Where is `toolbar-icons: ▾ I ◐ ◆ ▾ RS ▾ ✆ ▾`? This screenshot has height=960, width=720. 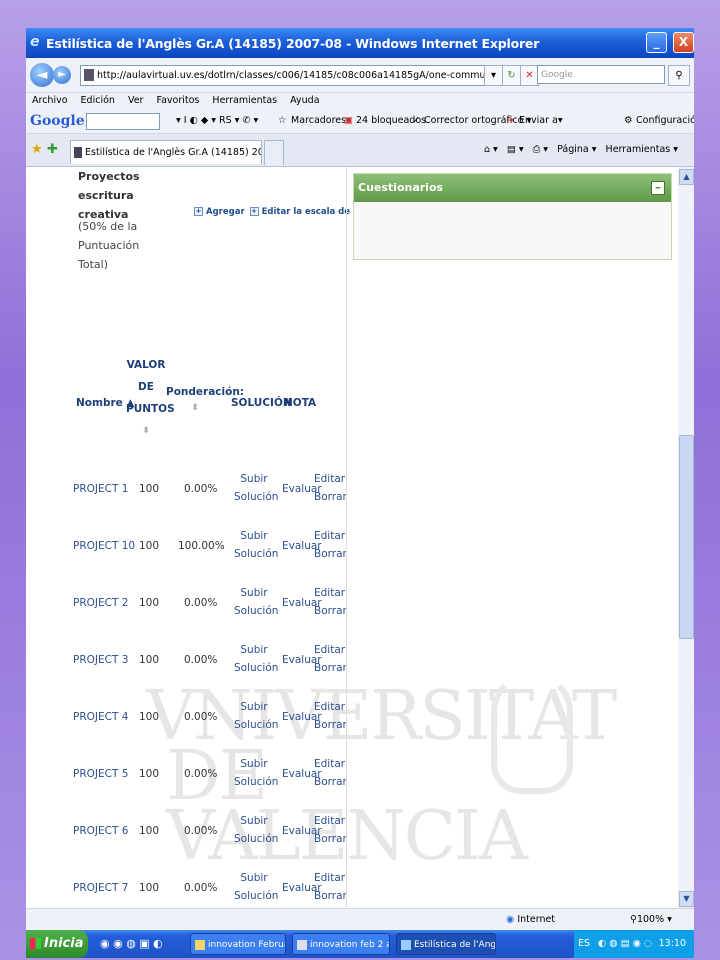
toolbar-icons: ▾ I ◐ ◆ ▾ RS ▾ ✆ ▾ is located at coordinates (217, 121).